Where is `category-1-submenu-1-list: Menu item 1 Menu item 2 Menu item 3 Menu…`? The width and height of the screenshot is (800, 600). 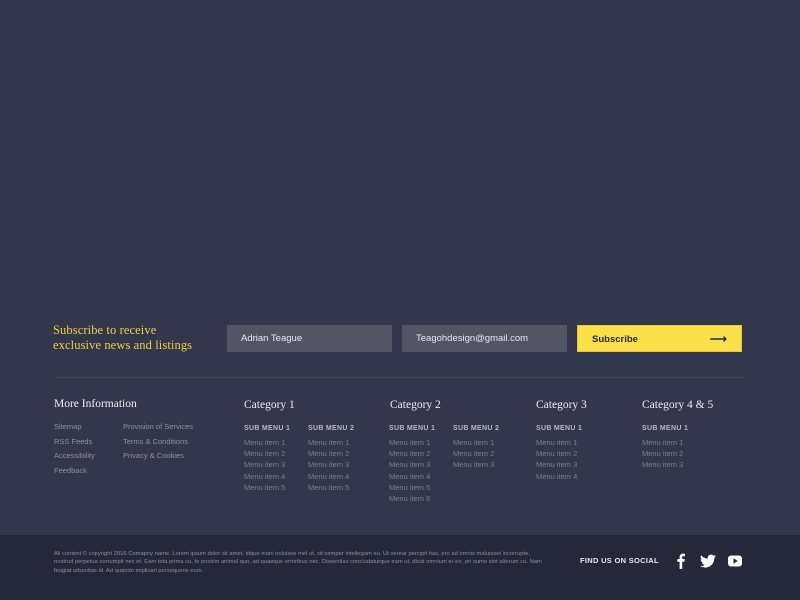 category-1-submenu-1-list: Menu item 1 Menu item 2 Menu item 3 Menu… is located at coordinates (264, 465).